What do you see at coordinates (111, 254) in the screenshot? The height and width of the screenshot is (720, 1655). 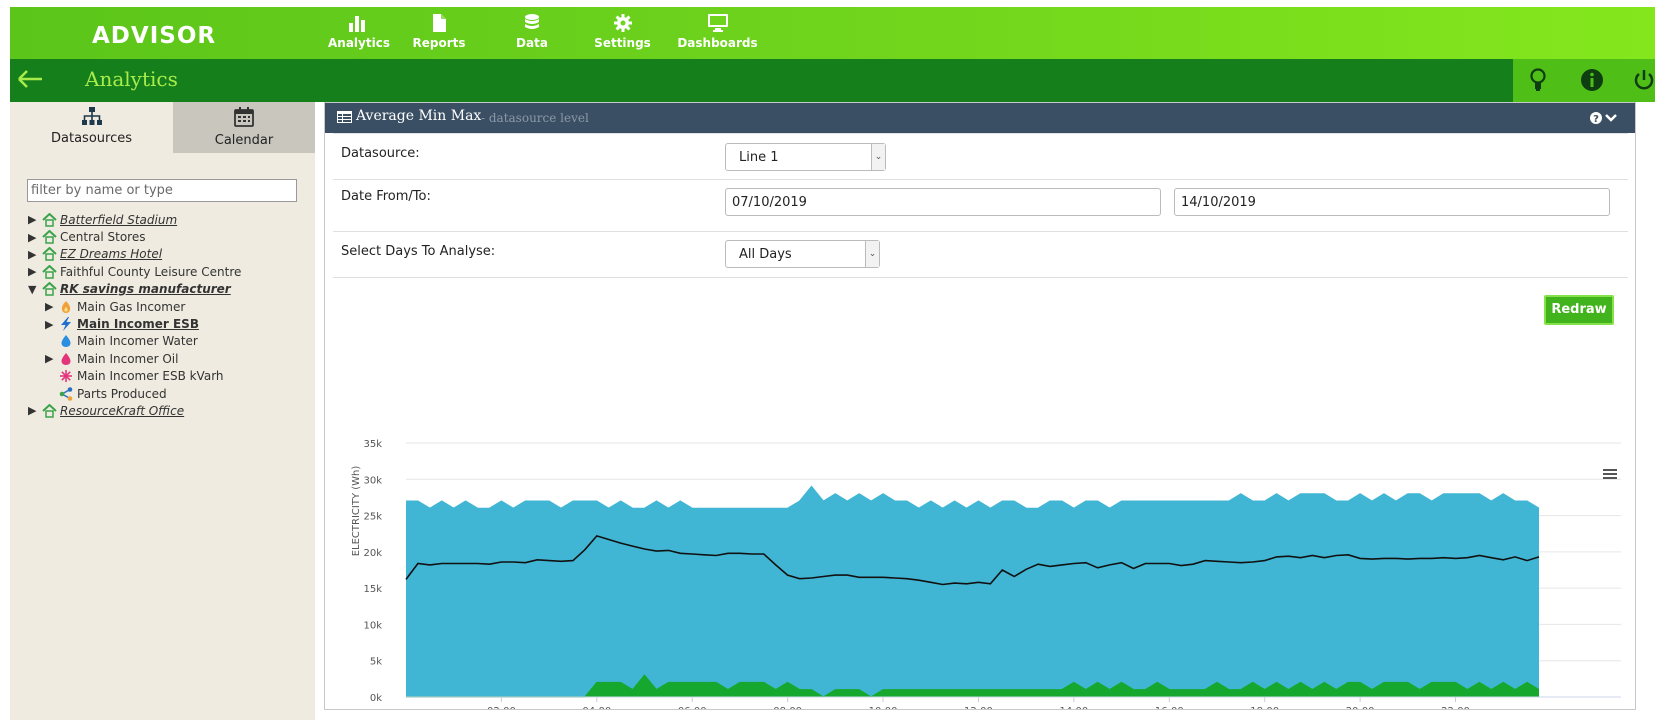 I see `tree-item-label: EZ Dreams Hotel` at bounding box center [111, 254].